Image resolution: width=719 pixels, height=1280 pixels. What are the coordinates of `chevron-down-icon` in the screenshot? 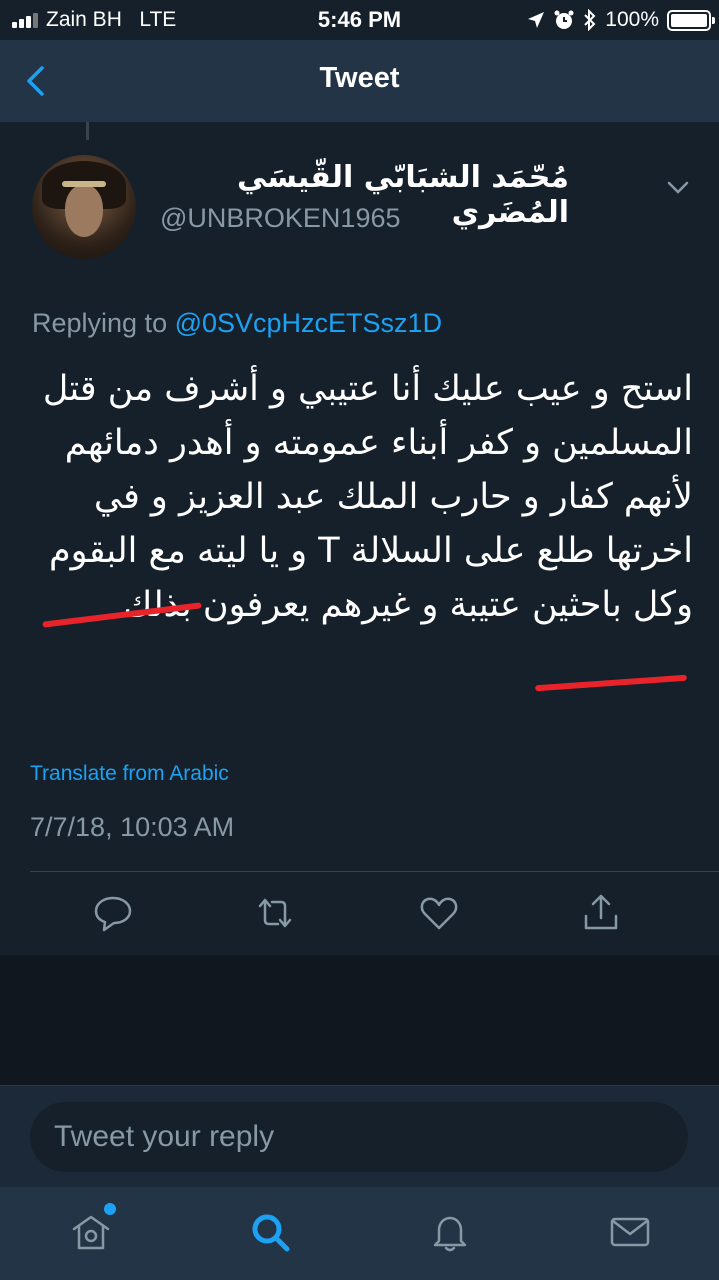 It's located at (678, 187).